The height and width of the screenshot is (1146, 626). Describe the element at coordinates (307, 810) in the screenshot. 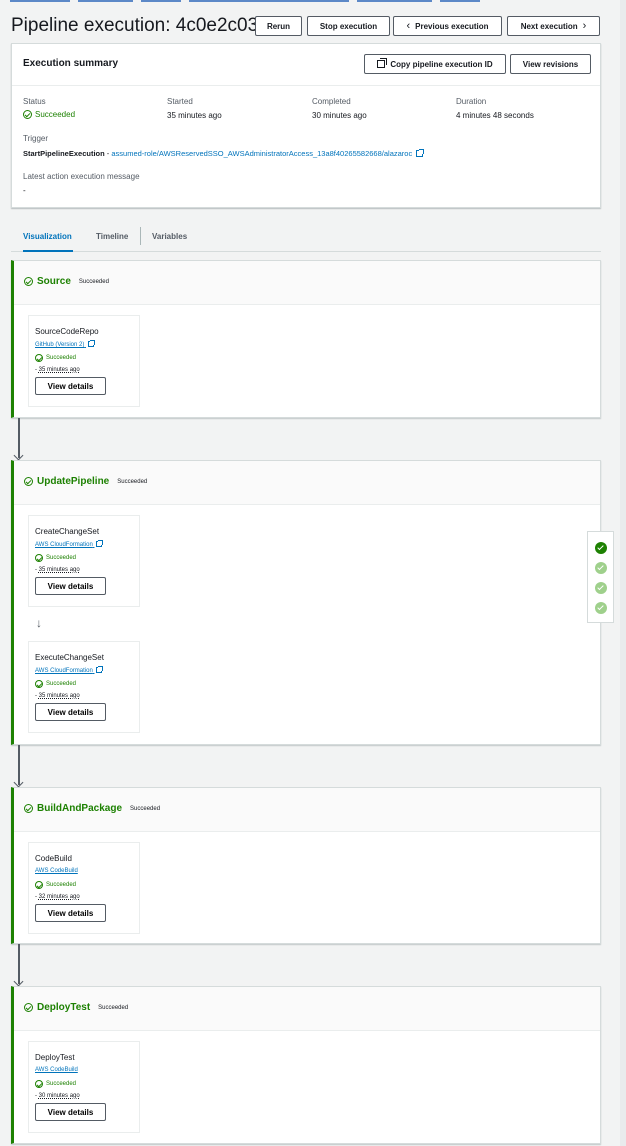

I see `stage-header: BuildAndPackage Succeeded` at that location.